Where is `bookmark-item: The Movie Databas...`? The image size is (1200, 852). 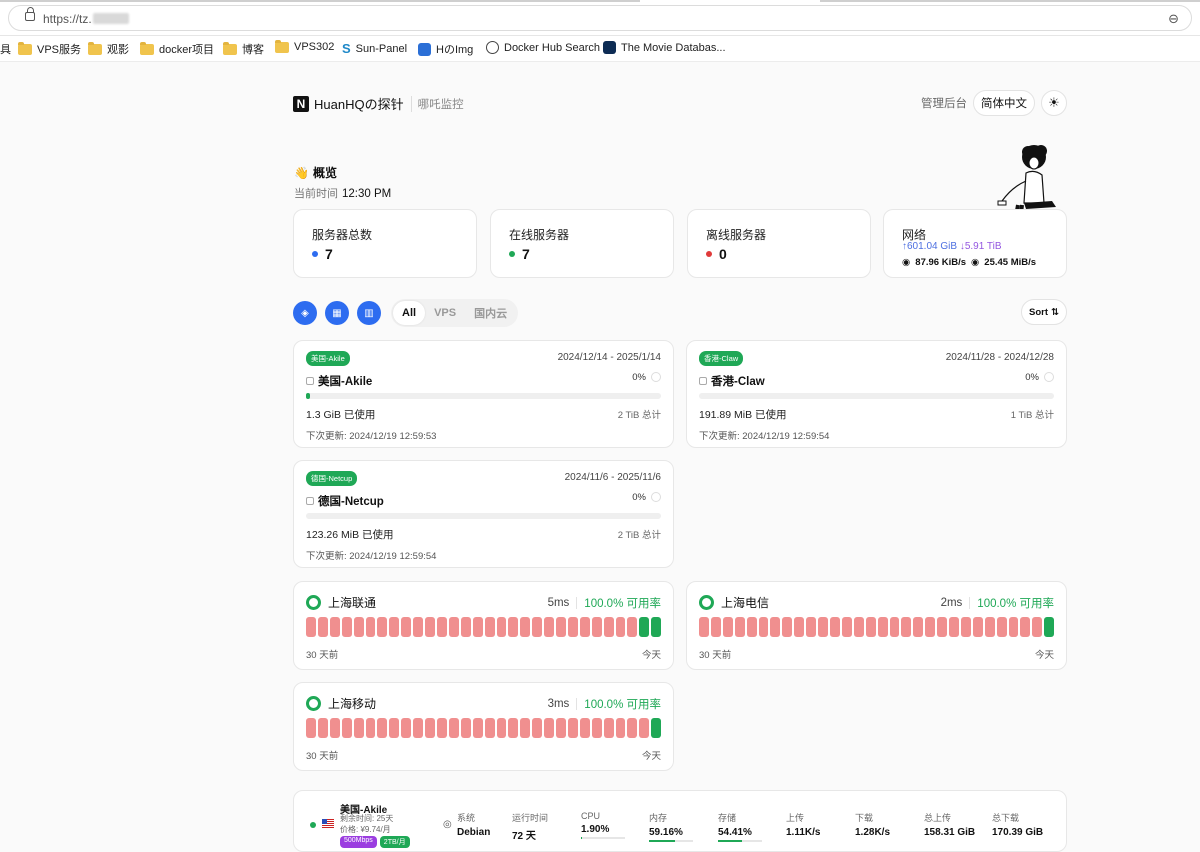
bookmark-item: The Movie Databas... is located at coordinates (664, 47).